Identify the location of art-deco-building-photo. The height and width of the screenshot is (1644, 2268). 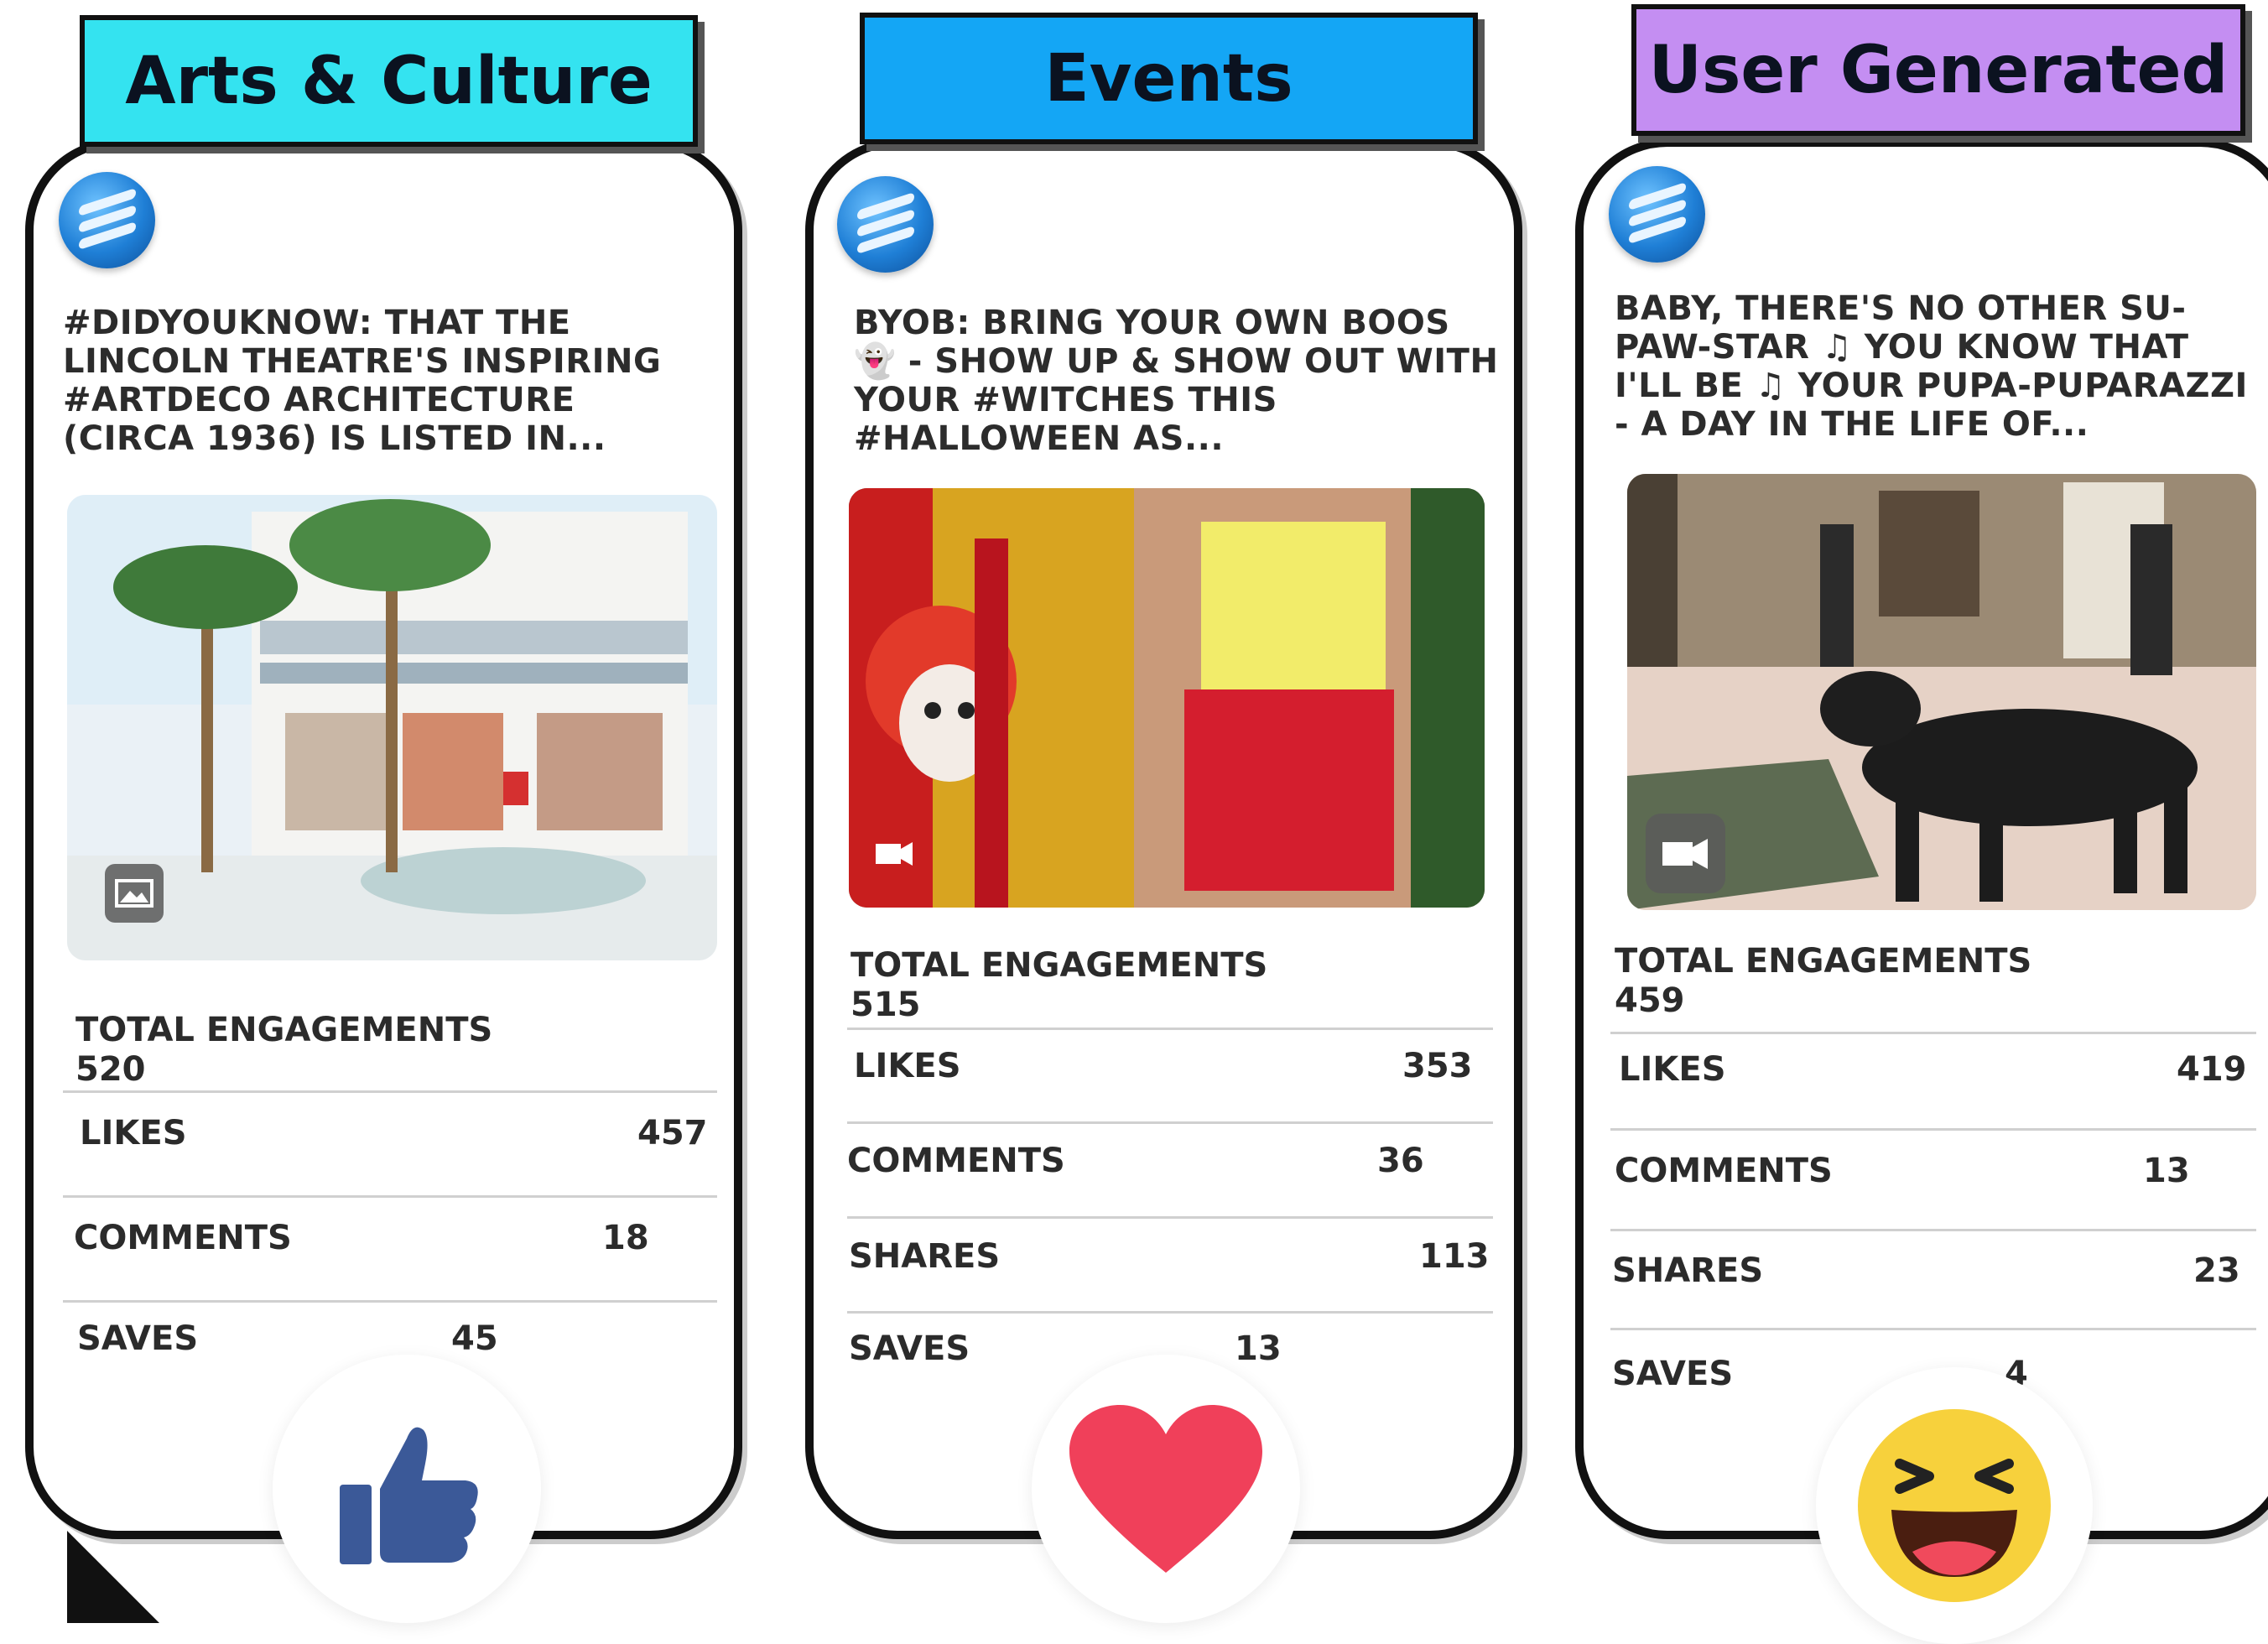
(392, 727).